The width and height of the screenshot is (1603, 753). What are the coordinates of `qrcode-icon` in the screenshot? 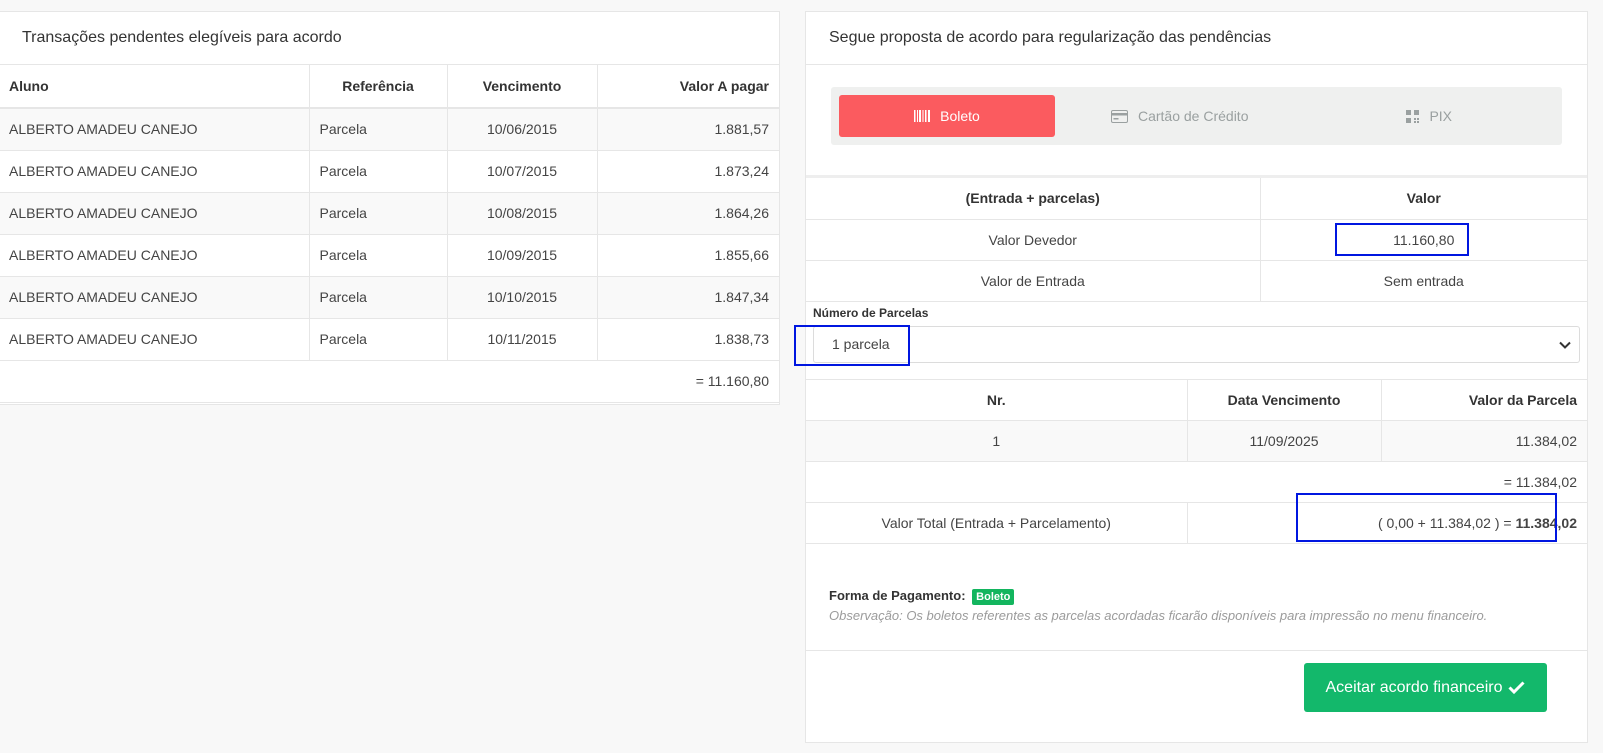 It's located at (1413, 116).